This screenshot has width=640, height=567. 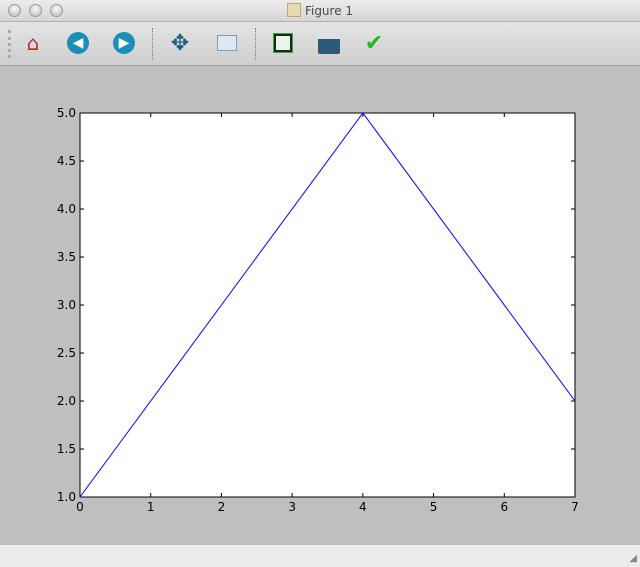 What do you see at coordinates (35, 10) in the screenshot?
I see `minimize-button` at bounding box center [35, 10].